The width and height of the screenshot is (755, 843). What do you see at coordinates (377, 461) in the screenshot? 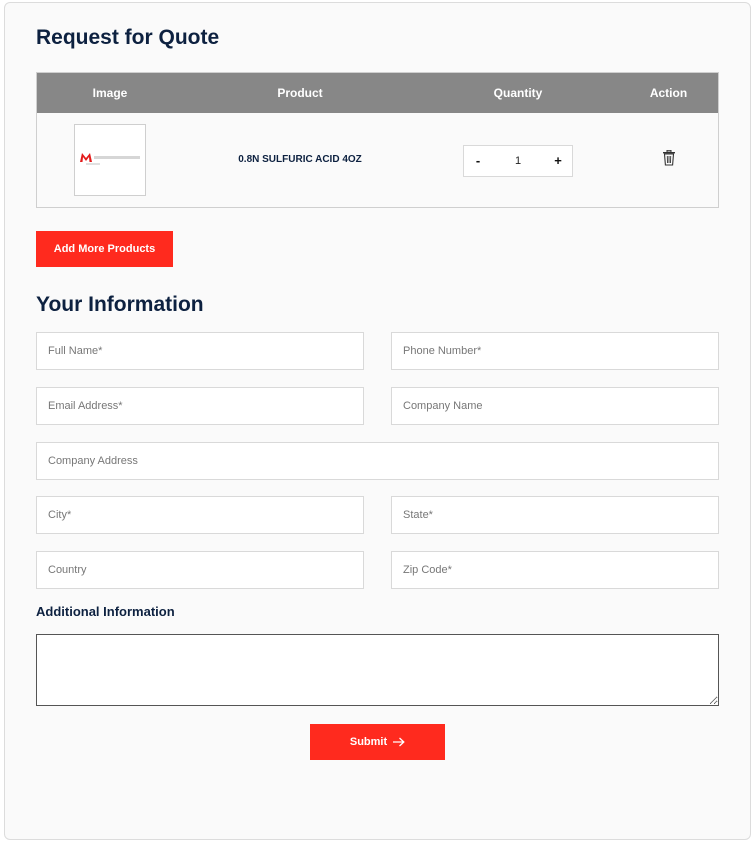
I see `company-address-field` at bounding box center [377, 461].